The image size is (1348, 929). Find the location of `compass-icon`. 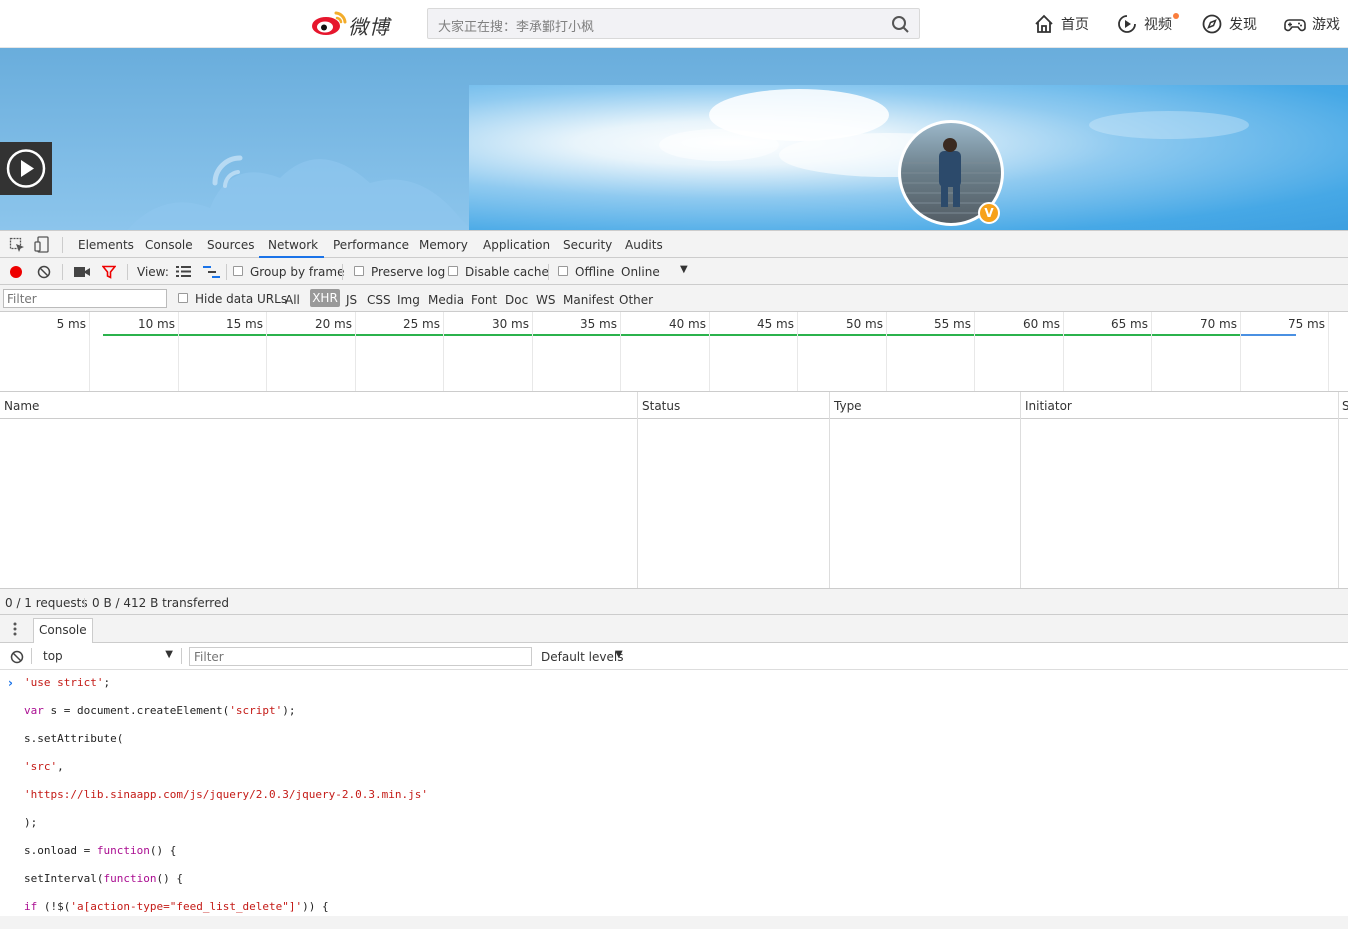

compass-icon is located at coordinates (1212, 24).